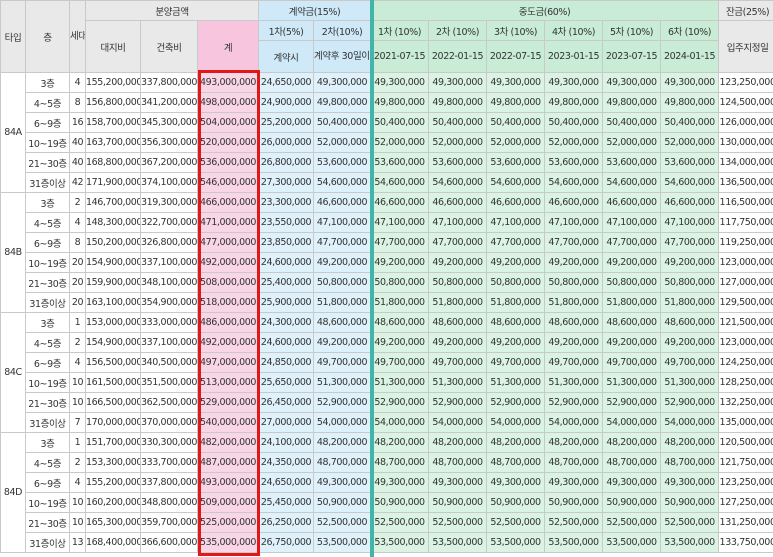 This screenshot has width=773, height=557. What do you see at coordinates (342, 30) in the screenshot?
I see `header-deposit-2: 2차(10%)` at bounding box center [342, 30].